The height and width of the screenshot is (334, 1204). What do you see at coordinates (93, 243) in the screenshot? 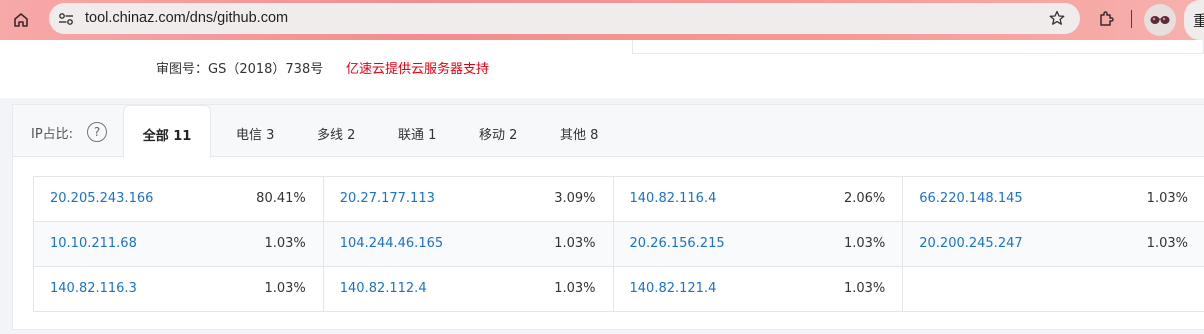
I see `ip-link: 10.10.211.68` at bounding box center [93, 243].